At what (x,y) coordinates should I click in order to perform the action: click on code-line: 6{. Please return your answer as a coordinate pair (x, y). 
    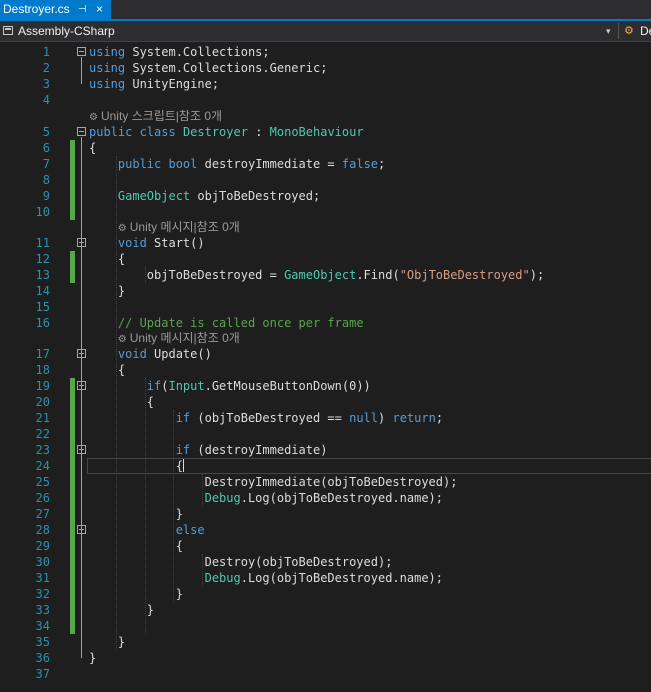
    Looking at the image, I should click on (325, 148).